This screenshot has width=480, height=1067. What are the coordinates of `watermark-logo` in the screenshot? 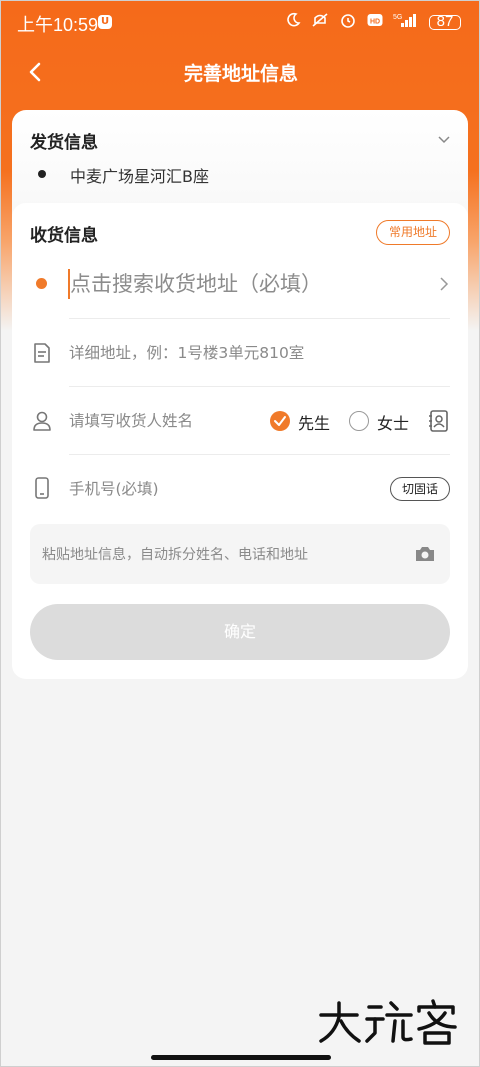 It's located at (388, 1022).